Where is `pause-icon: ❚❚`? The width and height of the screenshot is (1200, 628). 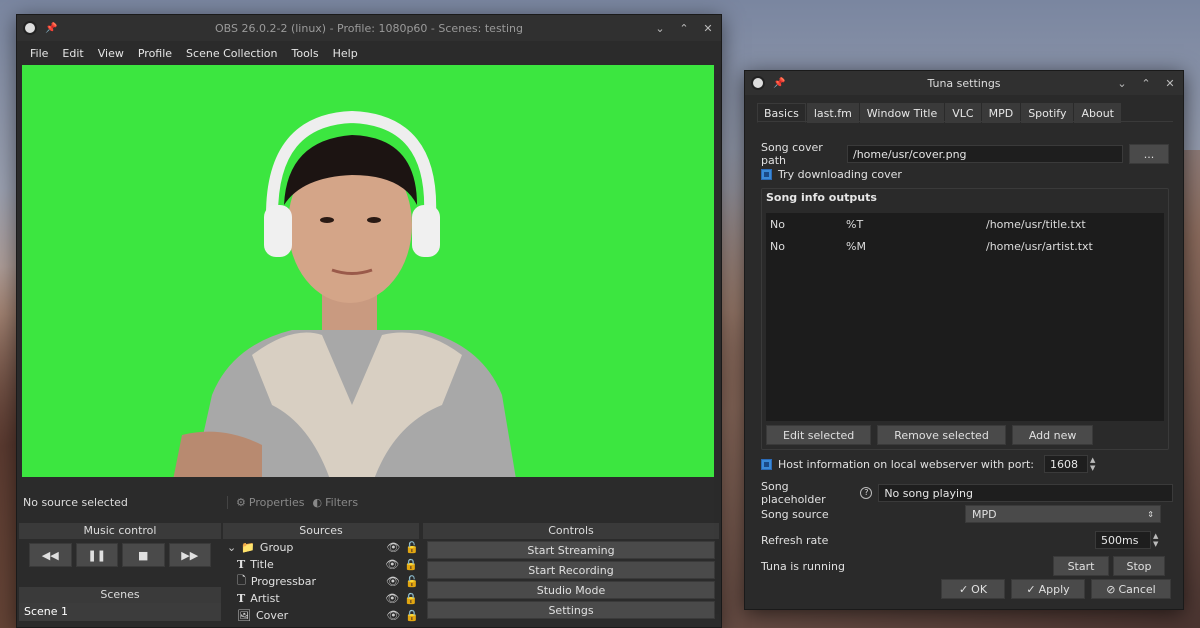 pause-icon: ❚❚ is located at coordinates (96, 555).